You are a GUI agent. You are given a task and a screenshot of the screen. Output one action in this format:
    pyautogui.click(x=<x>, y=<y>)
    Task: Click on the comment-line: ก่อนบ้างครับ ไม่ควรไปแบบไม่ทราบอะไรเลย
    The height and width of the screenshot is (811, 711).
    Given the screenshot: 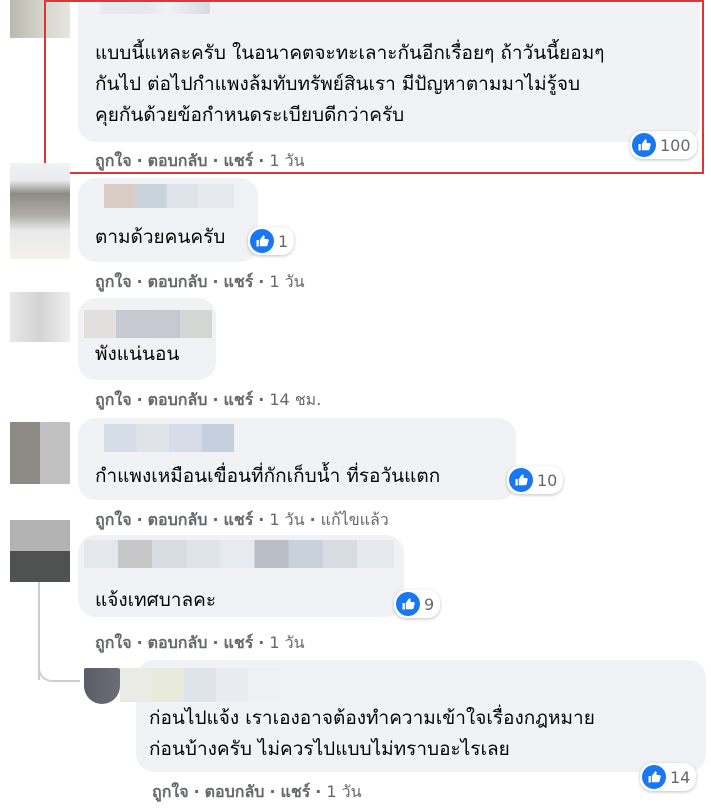 What is the action you would take?
    pyautogui.click(x=329, y=749)
    